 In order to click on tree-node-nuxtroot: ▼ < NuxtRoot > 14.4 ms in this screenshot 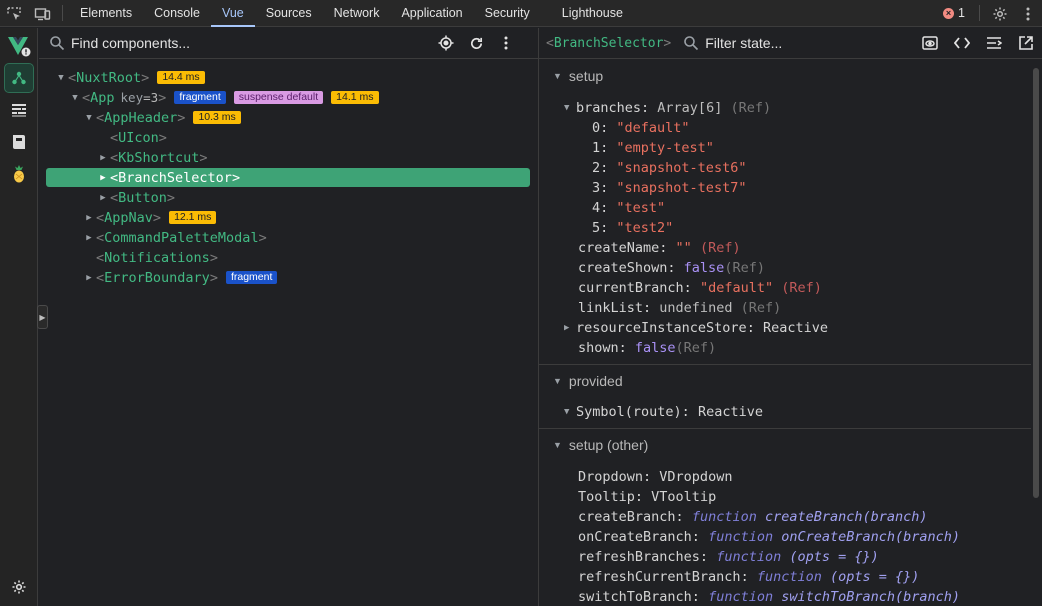, I will do `click(288, 77)`.